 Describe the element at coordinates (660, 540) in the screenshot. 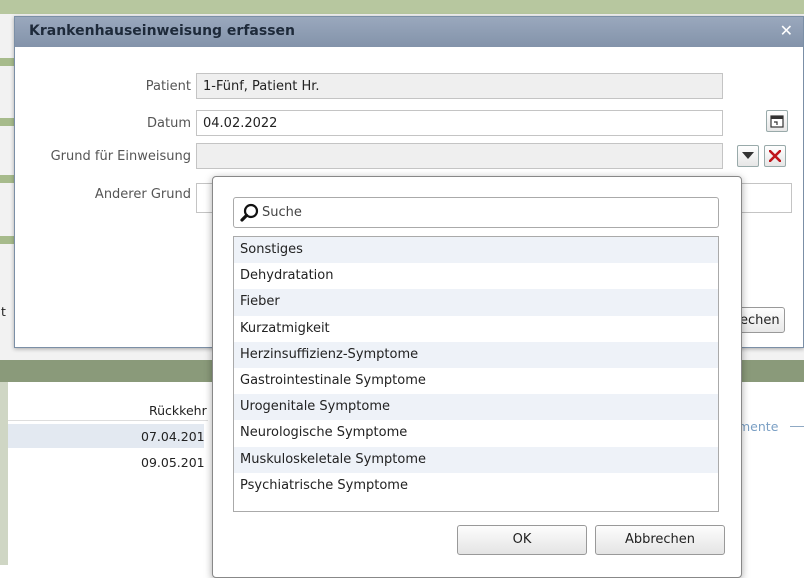

I see `cancel-button: Abbrechen` at that location.